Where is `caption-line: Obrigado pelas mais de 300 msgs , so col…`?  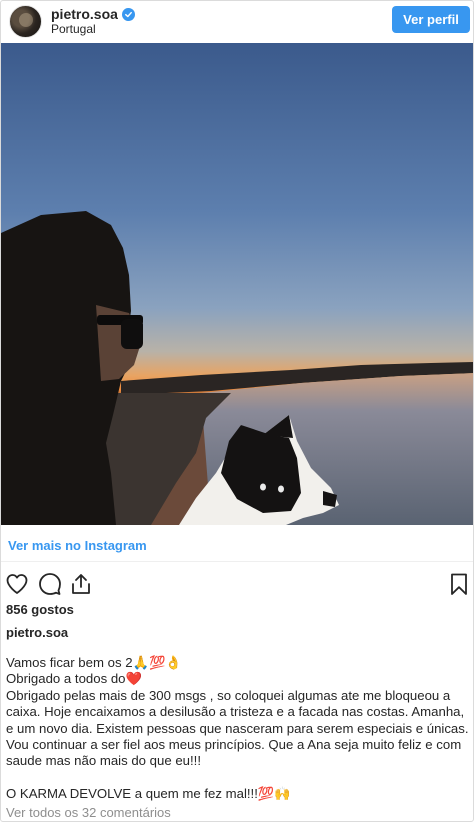
caption-line: Obrigado pelas mais de 300 msgs , so col… is located at coordinates (237, 728).